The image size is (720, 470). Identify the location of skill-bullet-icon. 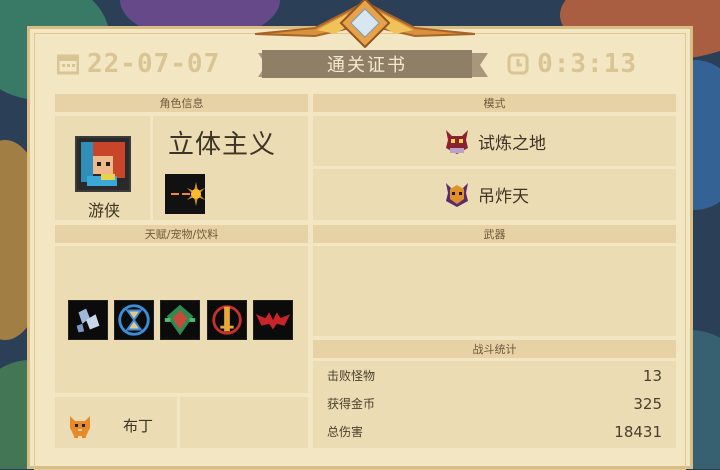
(185, 194).